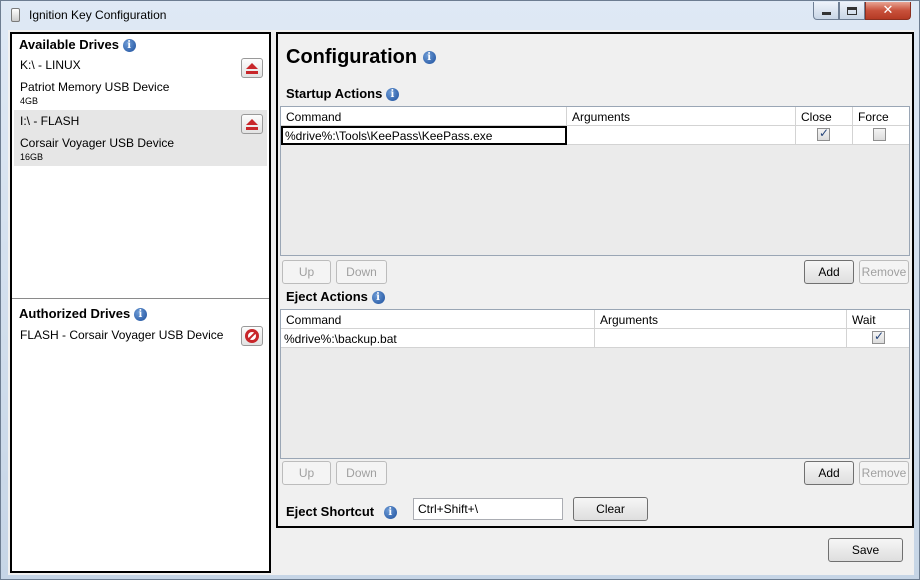 The height and width of the screenshot is (580, 920). What do you see at coordinates (330, 511) in the screenshot?
I see `eject-shortcut-label: Eject Shortcut` at bounding box center [330, 511].